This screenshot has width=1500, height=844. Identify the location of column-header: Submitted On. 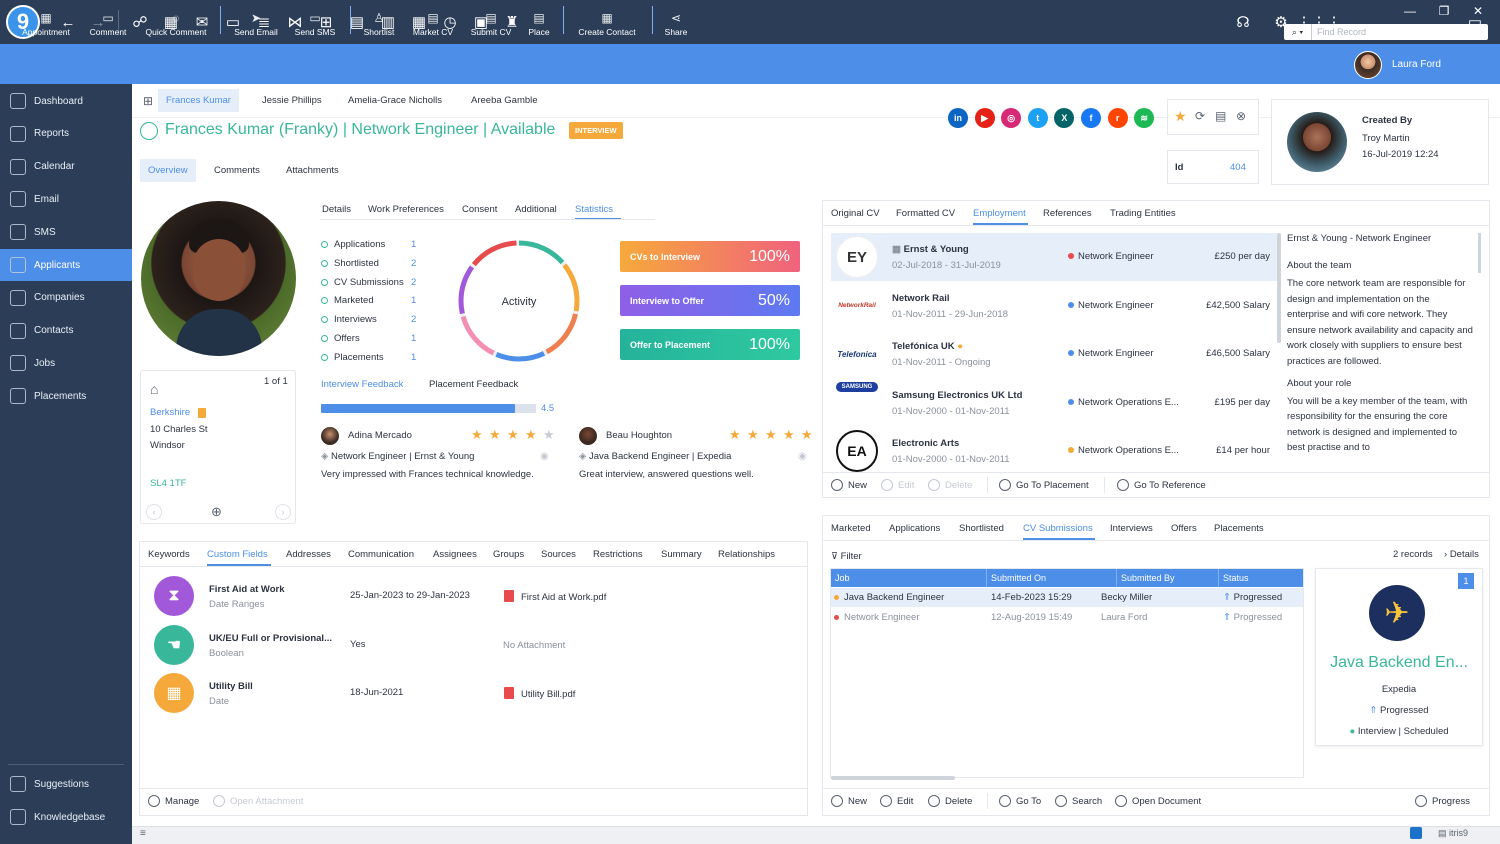
(1018, 578).